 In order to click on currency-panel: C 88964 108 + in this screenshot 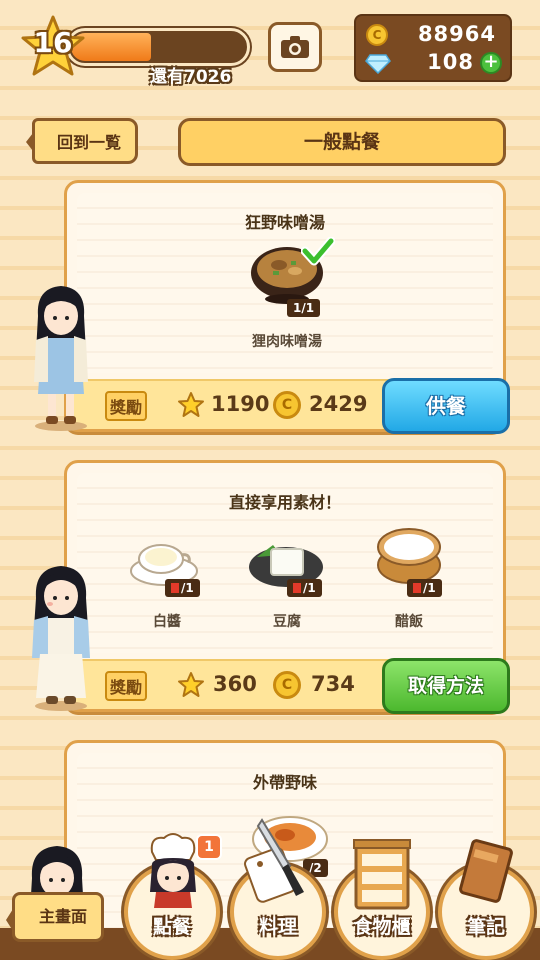, I will do `click(433, 48)`.